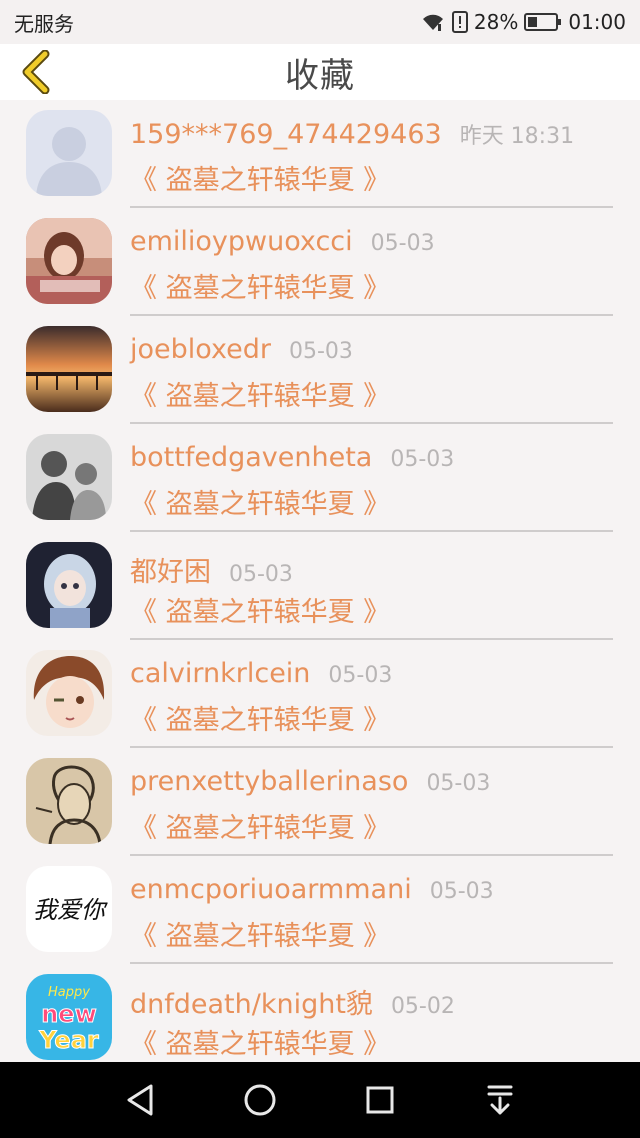 This screenshot has height=1138, width=640. What do you see at coordinates (320, 586) in the screenshot?
I see `list-item: 都好困 05-03 《 盗墓之轩辕华夏 》` at bounding box center [320, 586].